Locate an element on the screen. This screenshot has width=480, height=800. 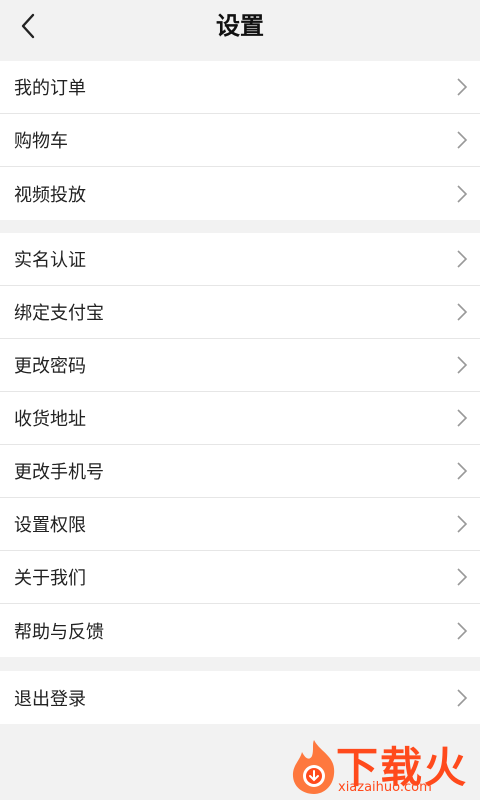
menu-item-permissions: 设置权限 is located at coordinates (240, 524).